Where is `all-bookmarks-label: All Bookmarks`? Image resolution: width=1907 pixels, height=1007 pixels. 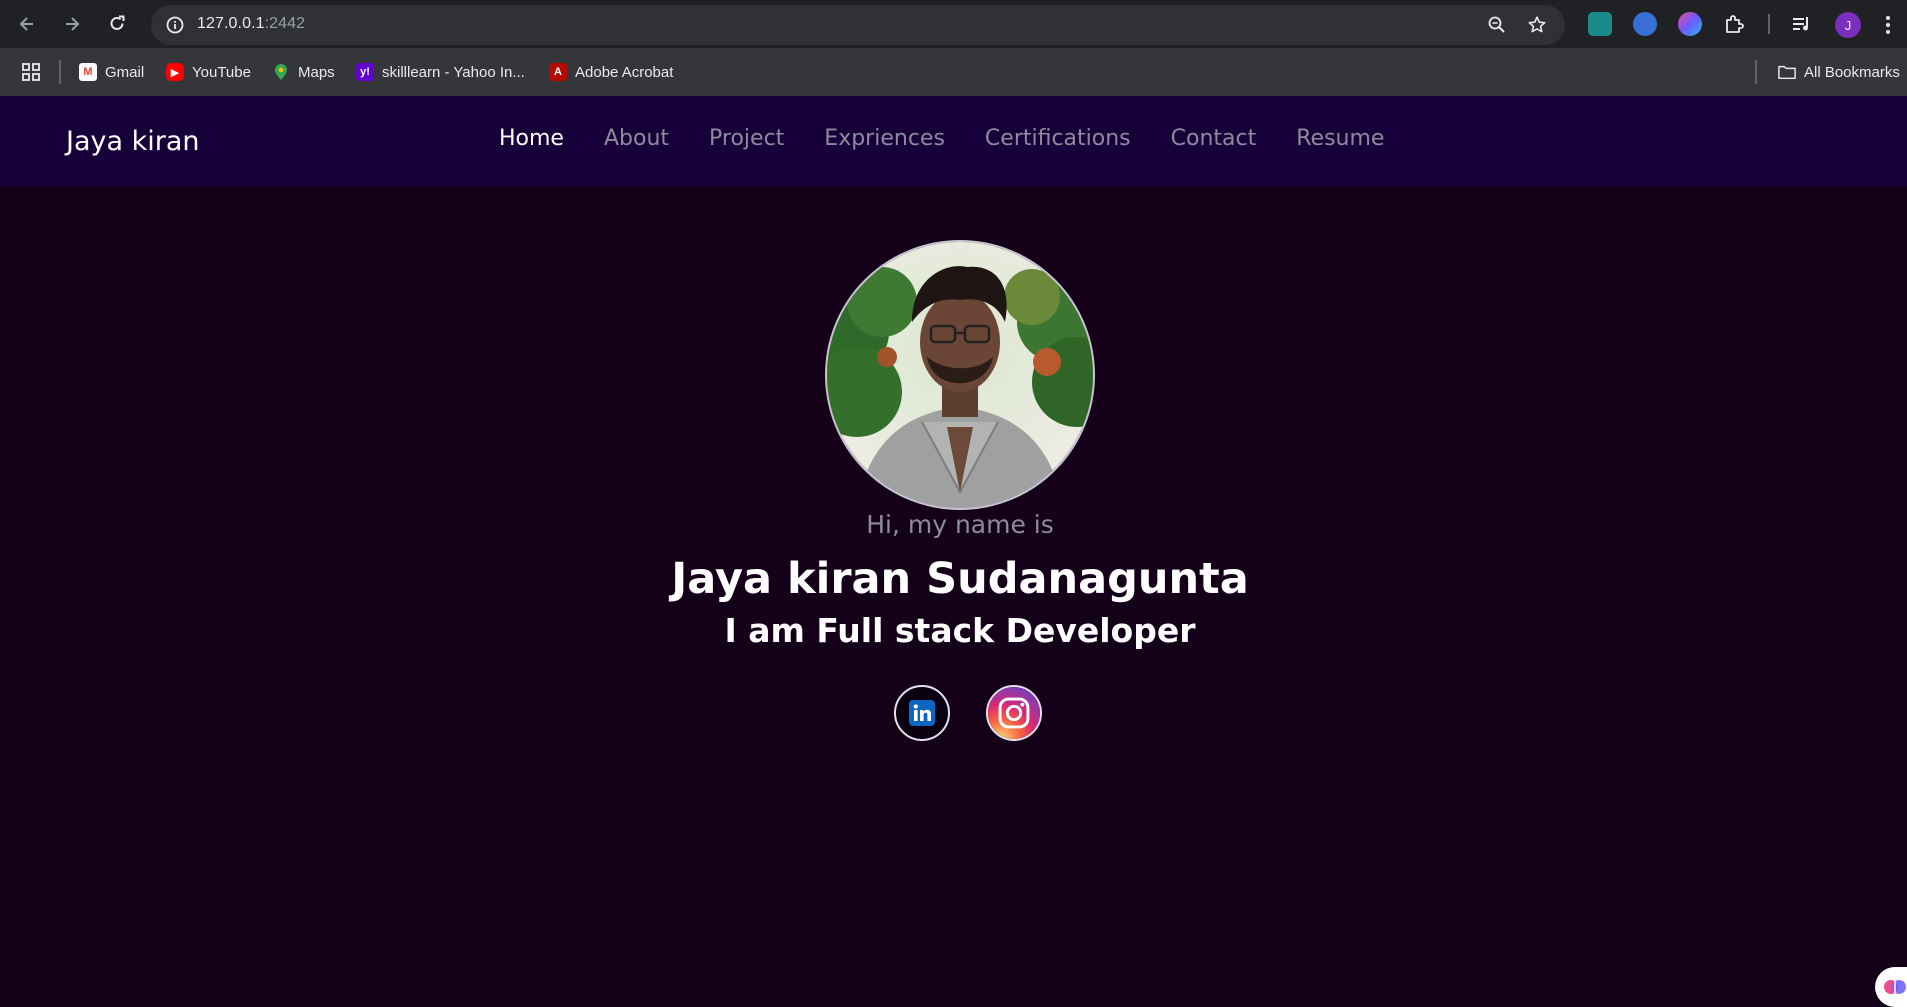
all-bookmarks-label: All Bookmarks is located at coordinates (1852, 72).